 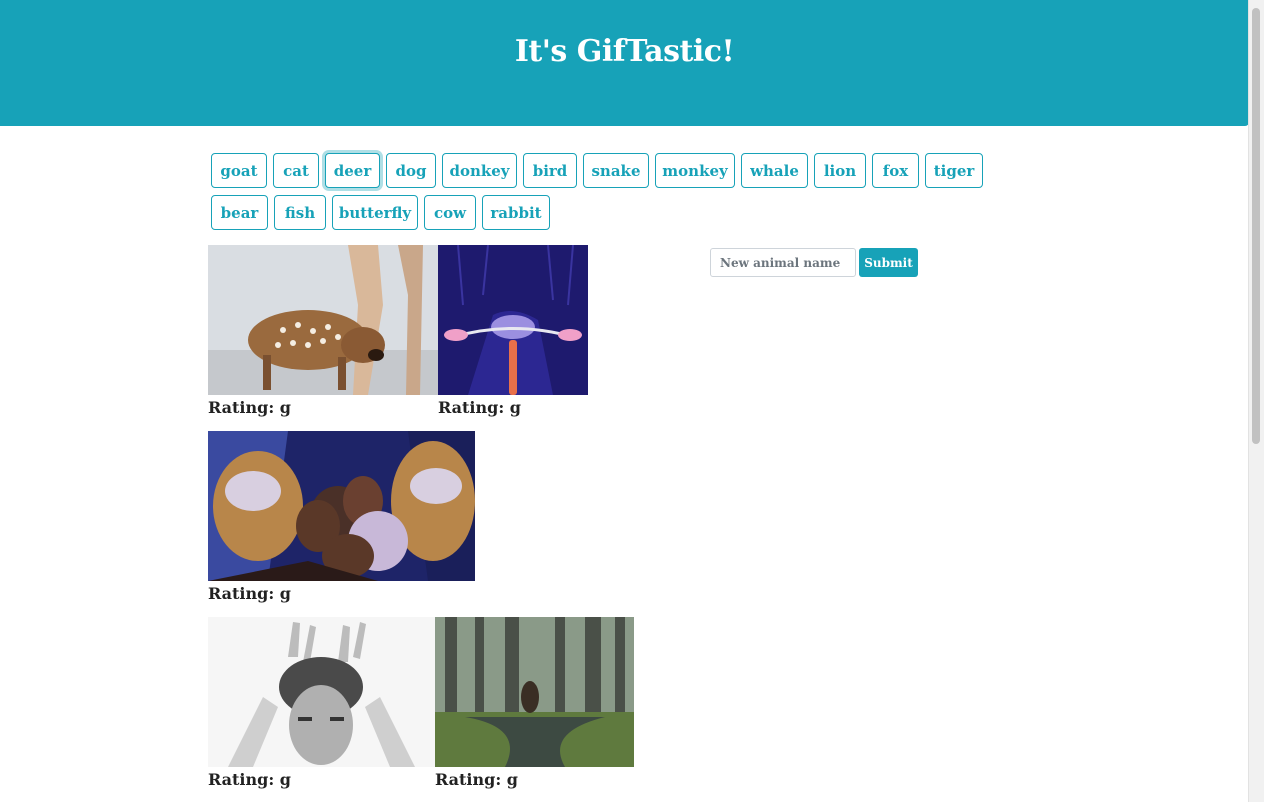 What do you see at coordinates (783, 262) in the screenshot?
I see `new-animal-input` at bounding box center [783, 262].